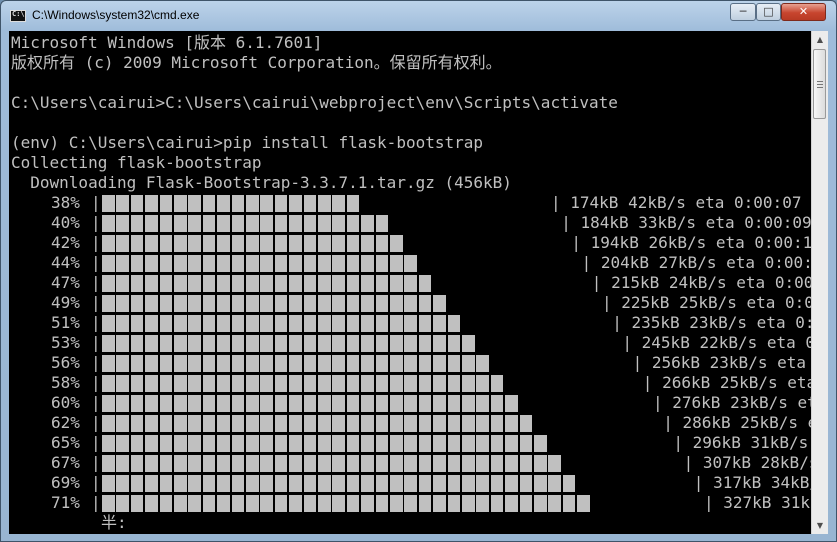  I want to click on scroll-up-arrow-icon: ▲, so click(820, 39).